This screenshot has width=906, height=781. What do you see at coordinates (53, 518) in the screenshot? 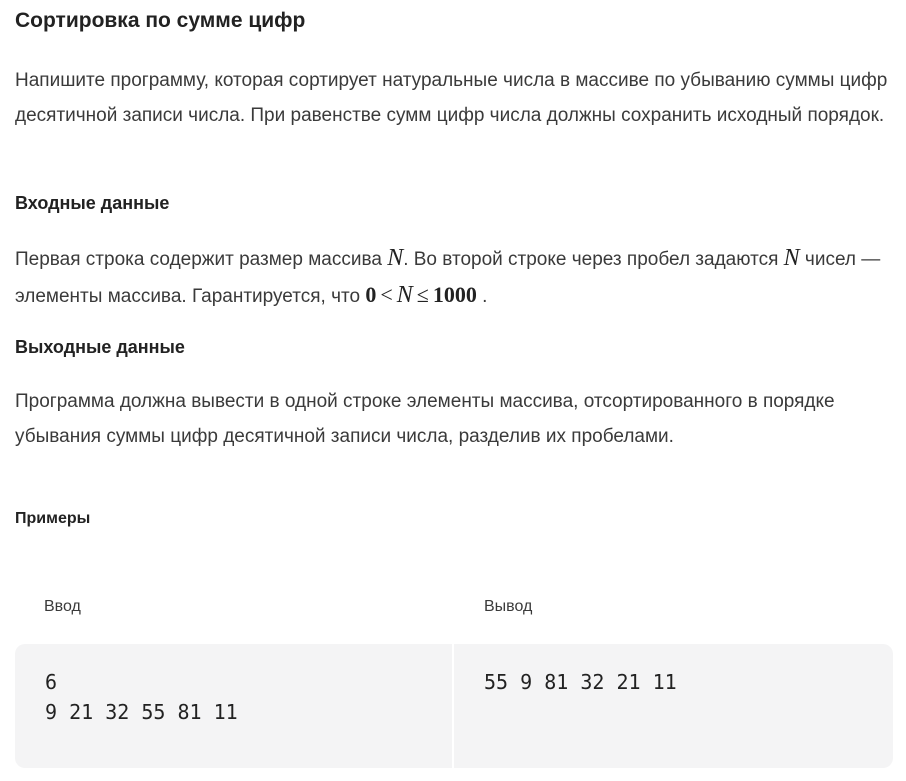
I see `examples-heading: Примеры` at bounding box center [53, 518].